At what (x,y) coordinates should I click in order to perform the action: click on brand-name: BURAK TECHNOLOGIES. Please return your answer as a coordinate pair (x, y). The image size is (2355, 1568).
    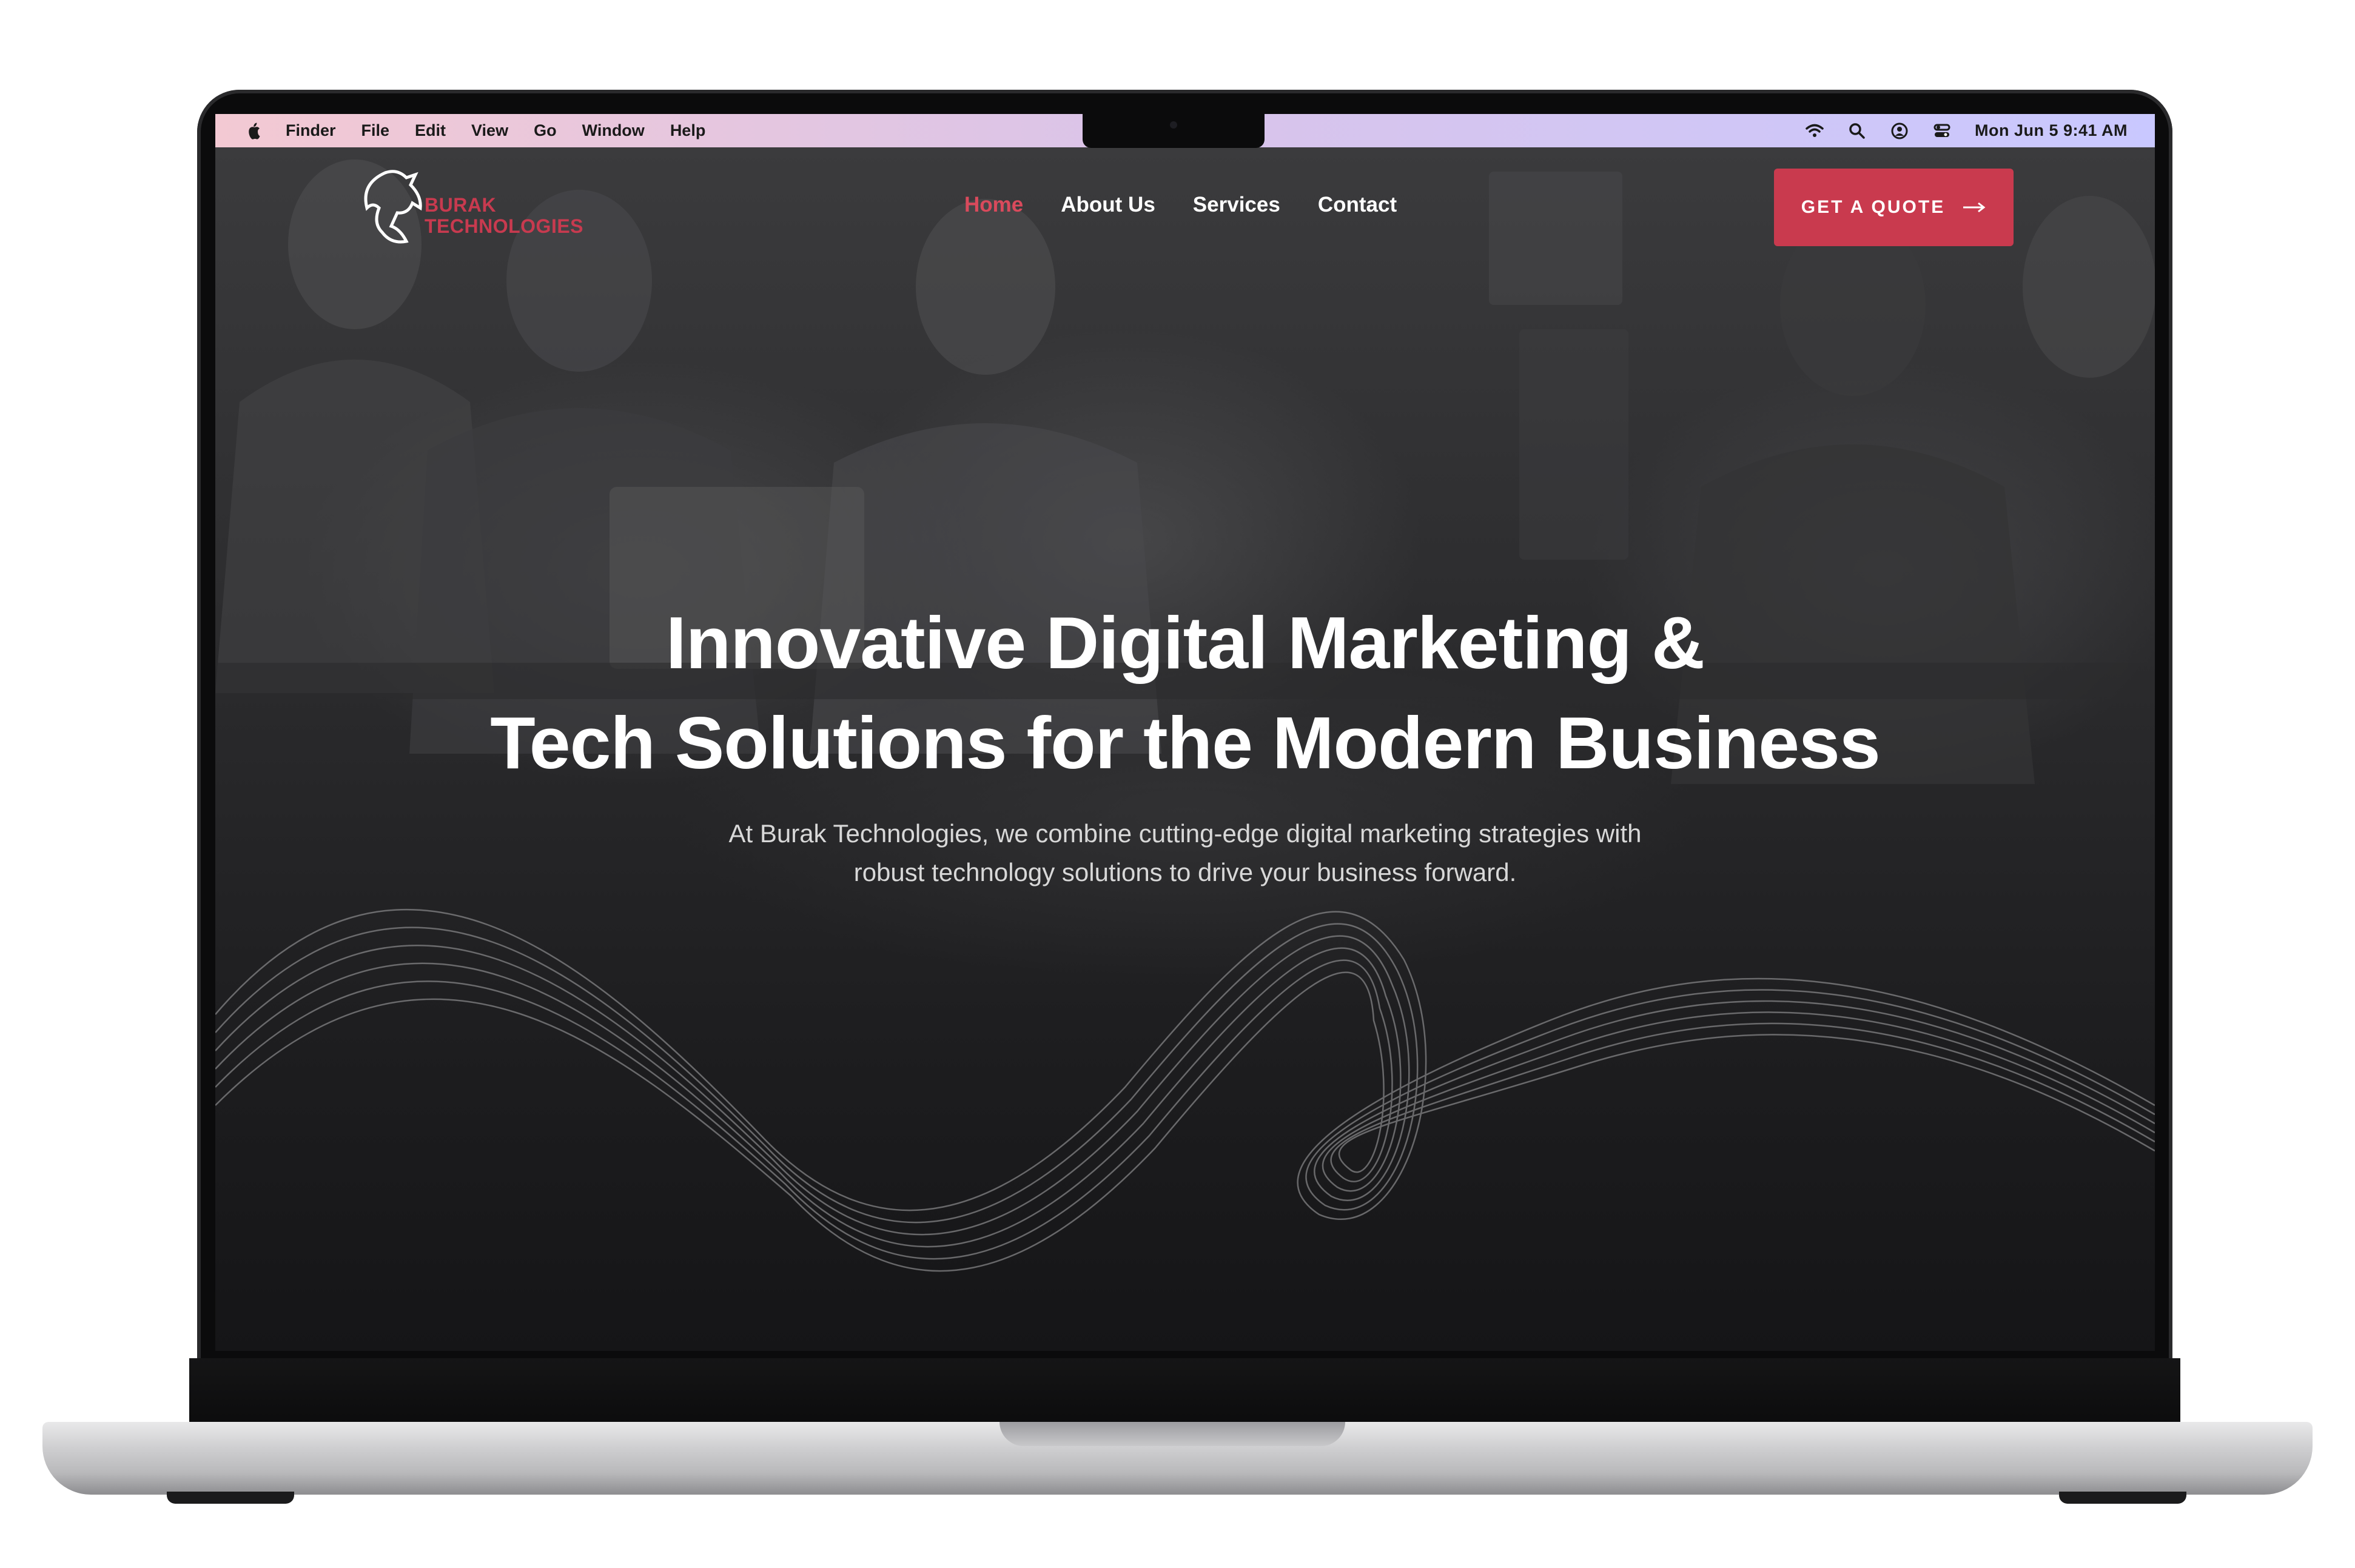
    Looking at the image, I should click on (504, 216).